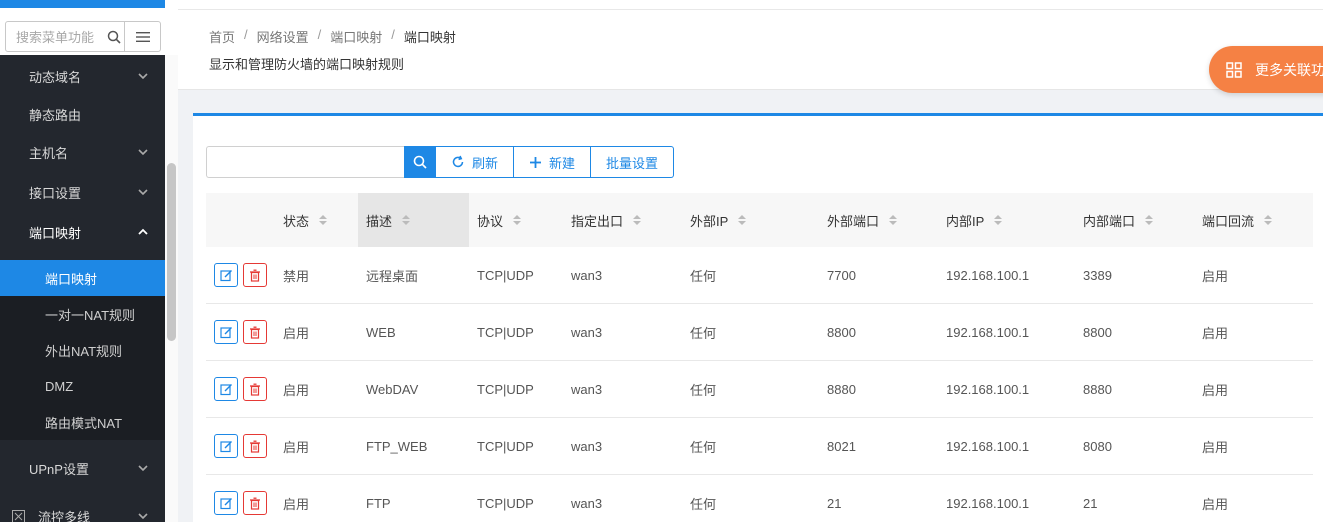 This screenshot has height=522, width=1323. What do you see at coordinates (82, 114) in the screenshot?
I see `sidebar-item-static-route: 静态路由` at bounding box center [82, 114].